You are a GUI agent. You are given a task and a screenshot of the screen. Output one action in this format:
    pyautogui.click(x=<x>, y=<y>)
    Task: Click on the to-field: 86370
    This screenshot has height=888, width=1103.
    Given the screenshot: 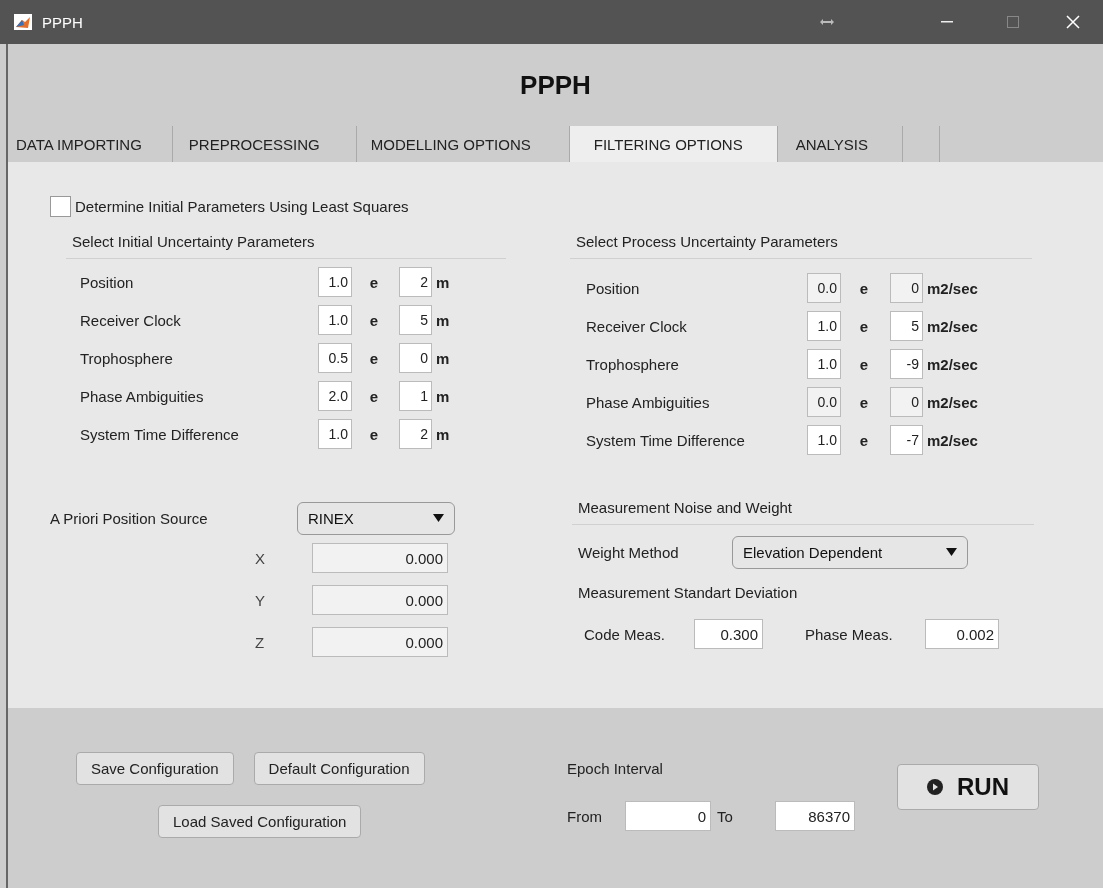 What is the action you would take?
    pyautogui.click(x=815, y=816)
    